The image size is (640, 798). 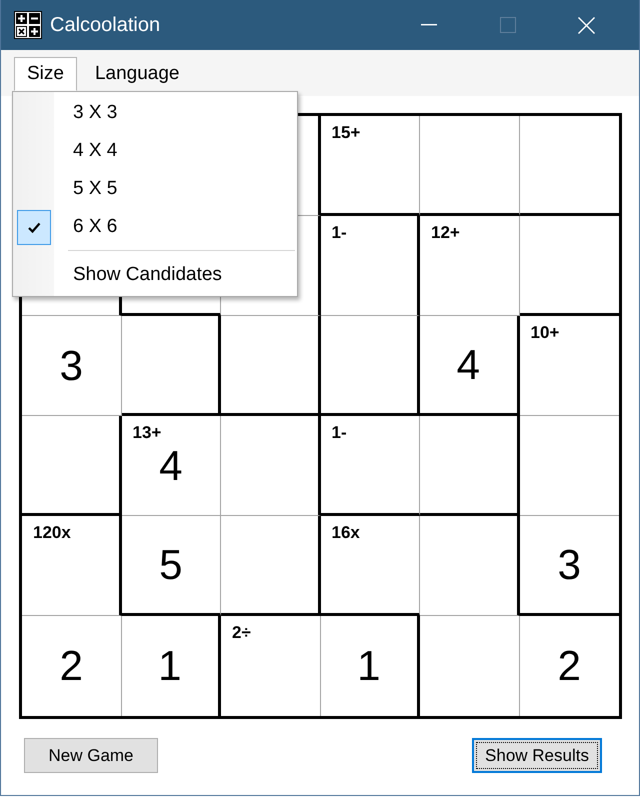 I want to click on action-button: New Game, so click(x=91, y=755).